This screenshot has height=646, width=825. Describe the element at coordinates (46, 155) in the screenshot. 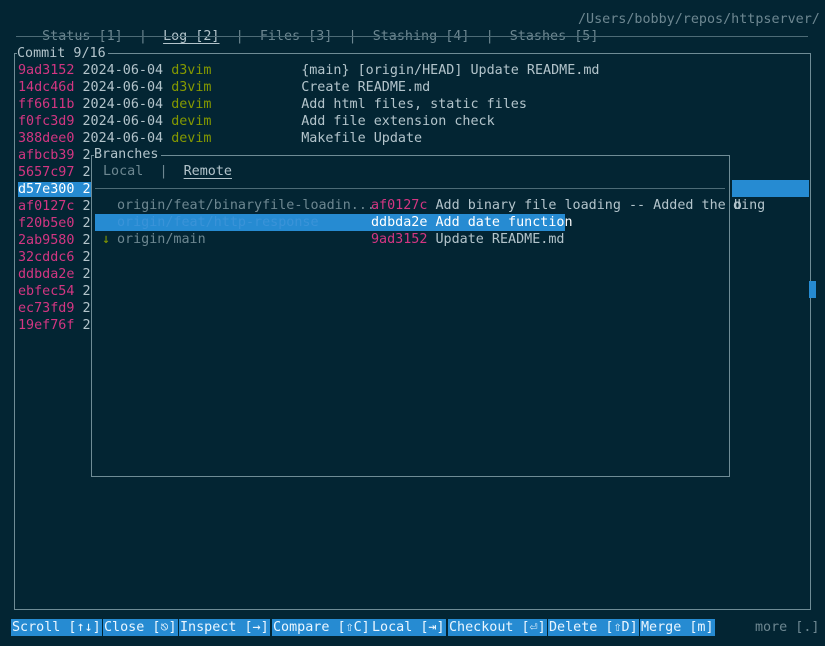

I see `commit-hash: afbcb39` at that location.